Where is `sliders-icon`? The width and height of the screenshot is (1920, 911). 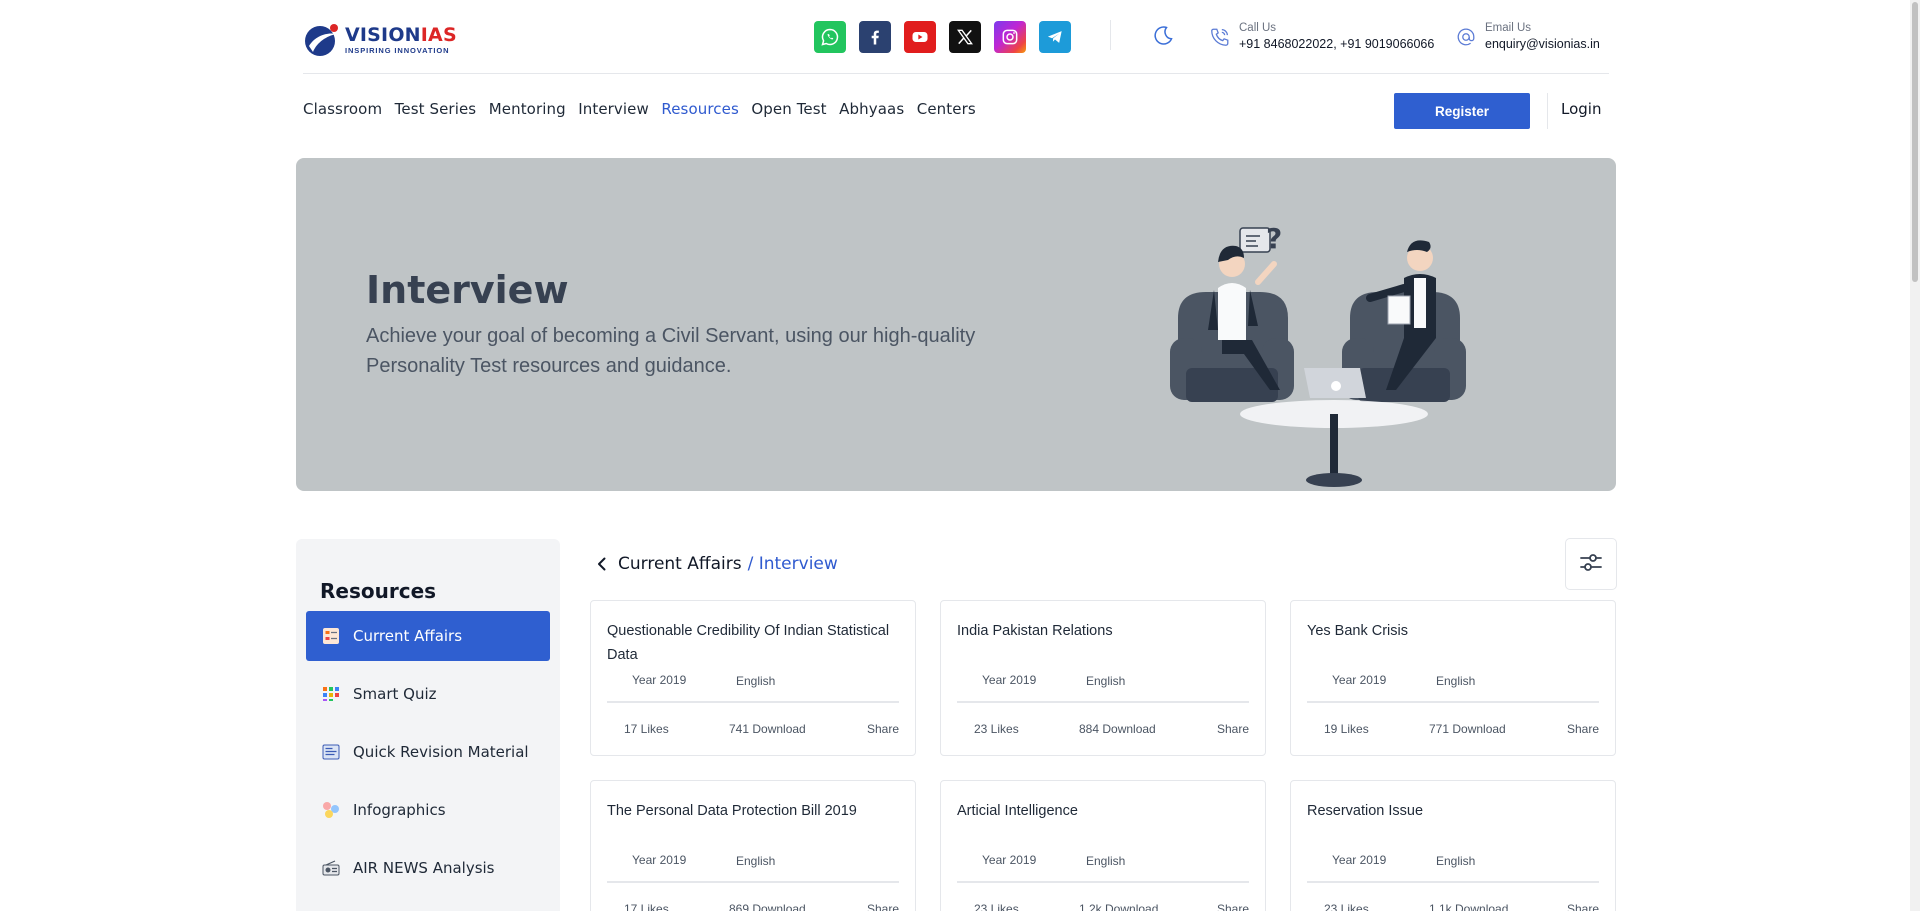 sliders-icon is located at coordinates (1591, 564).